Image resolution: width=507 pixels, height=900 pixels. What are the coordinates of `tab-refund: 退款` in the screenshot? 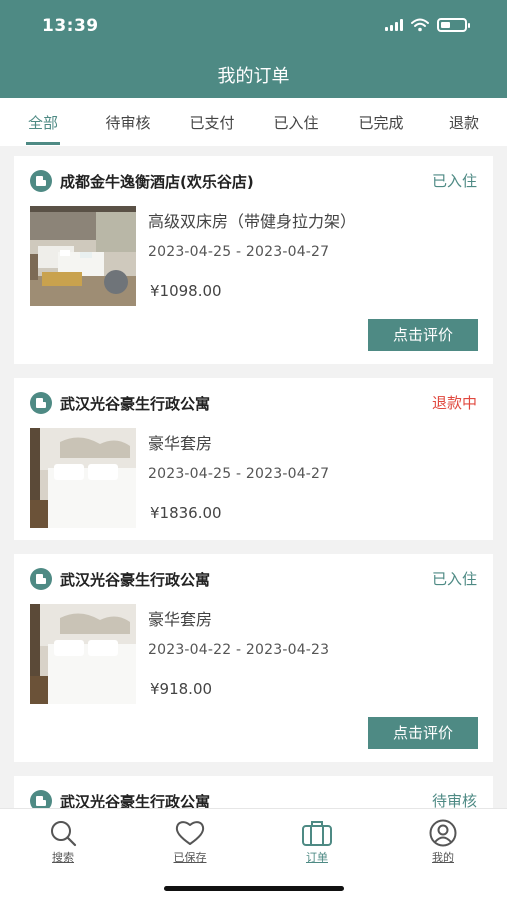 It's located at (464, 122).